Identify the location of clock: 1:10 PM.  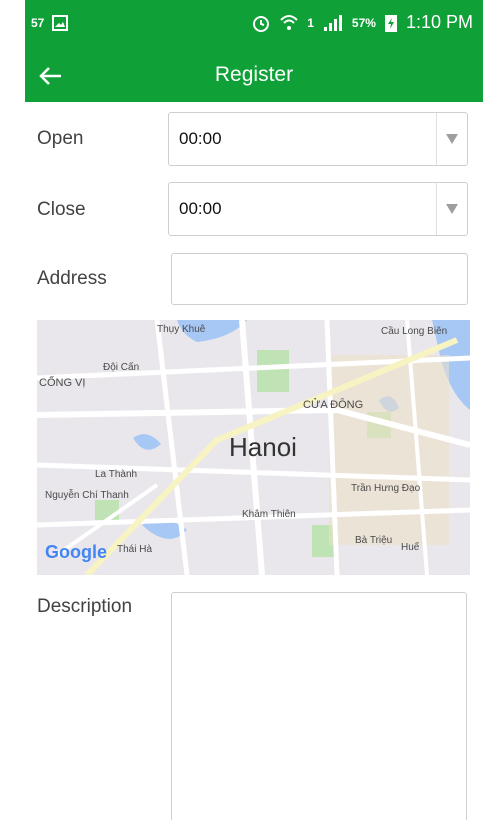
(439, 22).